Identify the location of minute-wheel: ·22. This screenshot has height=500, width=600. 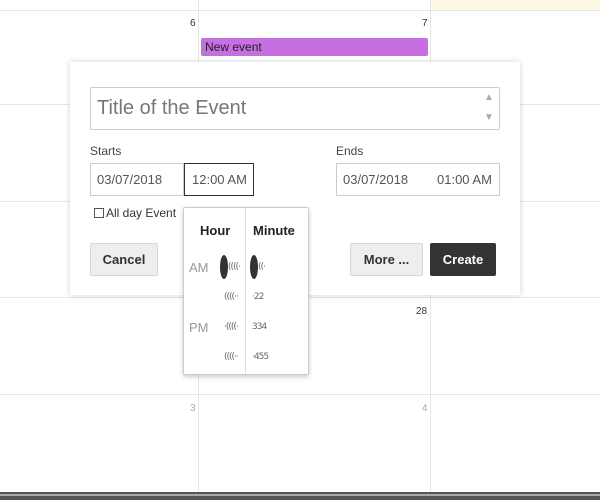
(258, 297).